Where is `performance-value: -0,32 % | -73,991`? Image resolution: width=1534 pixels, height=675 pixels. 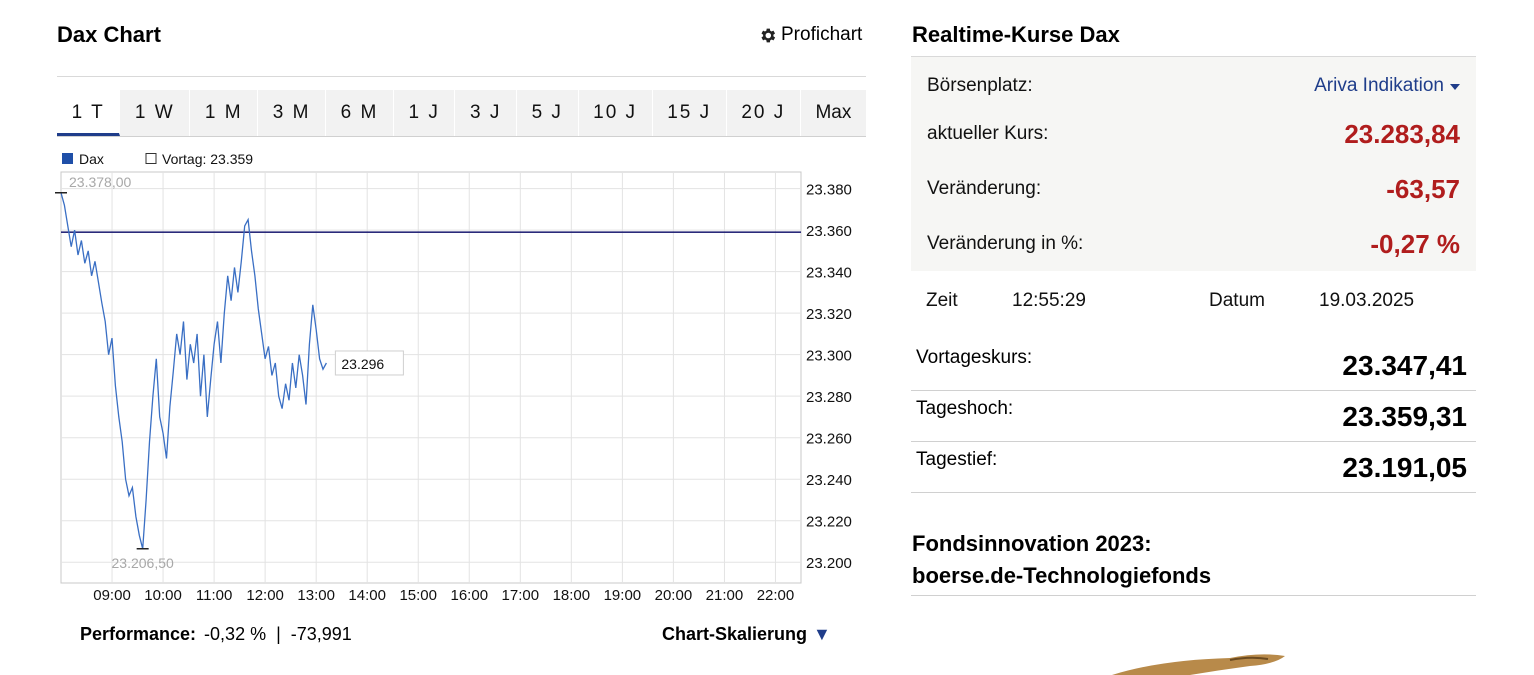
performance-value: -0,32 % | -73,991 is located at coordinates (278, 634).